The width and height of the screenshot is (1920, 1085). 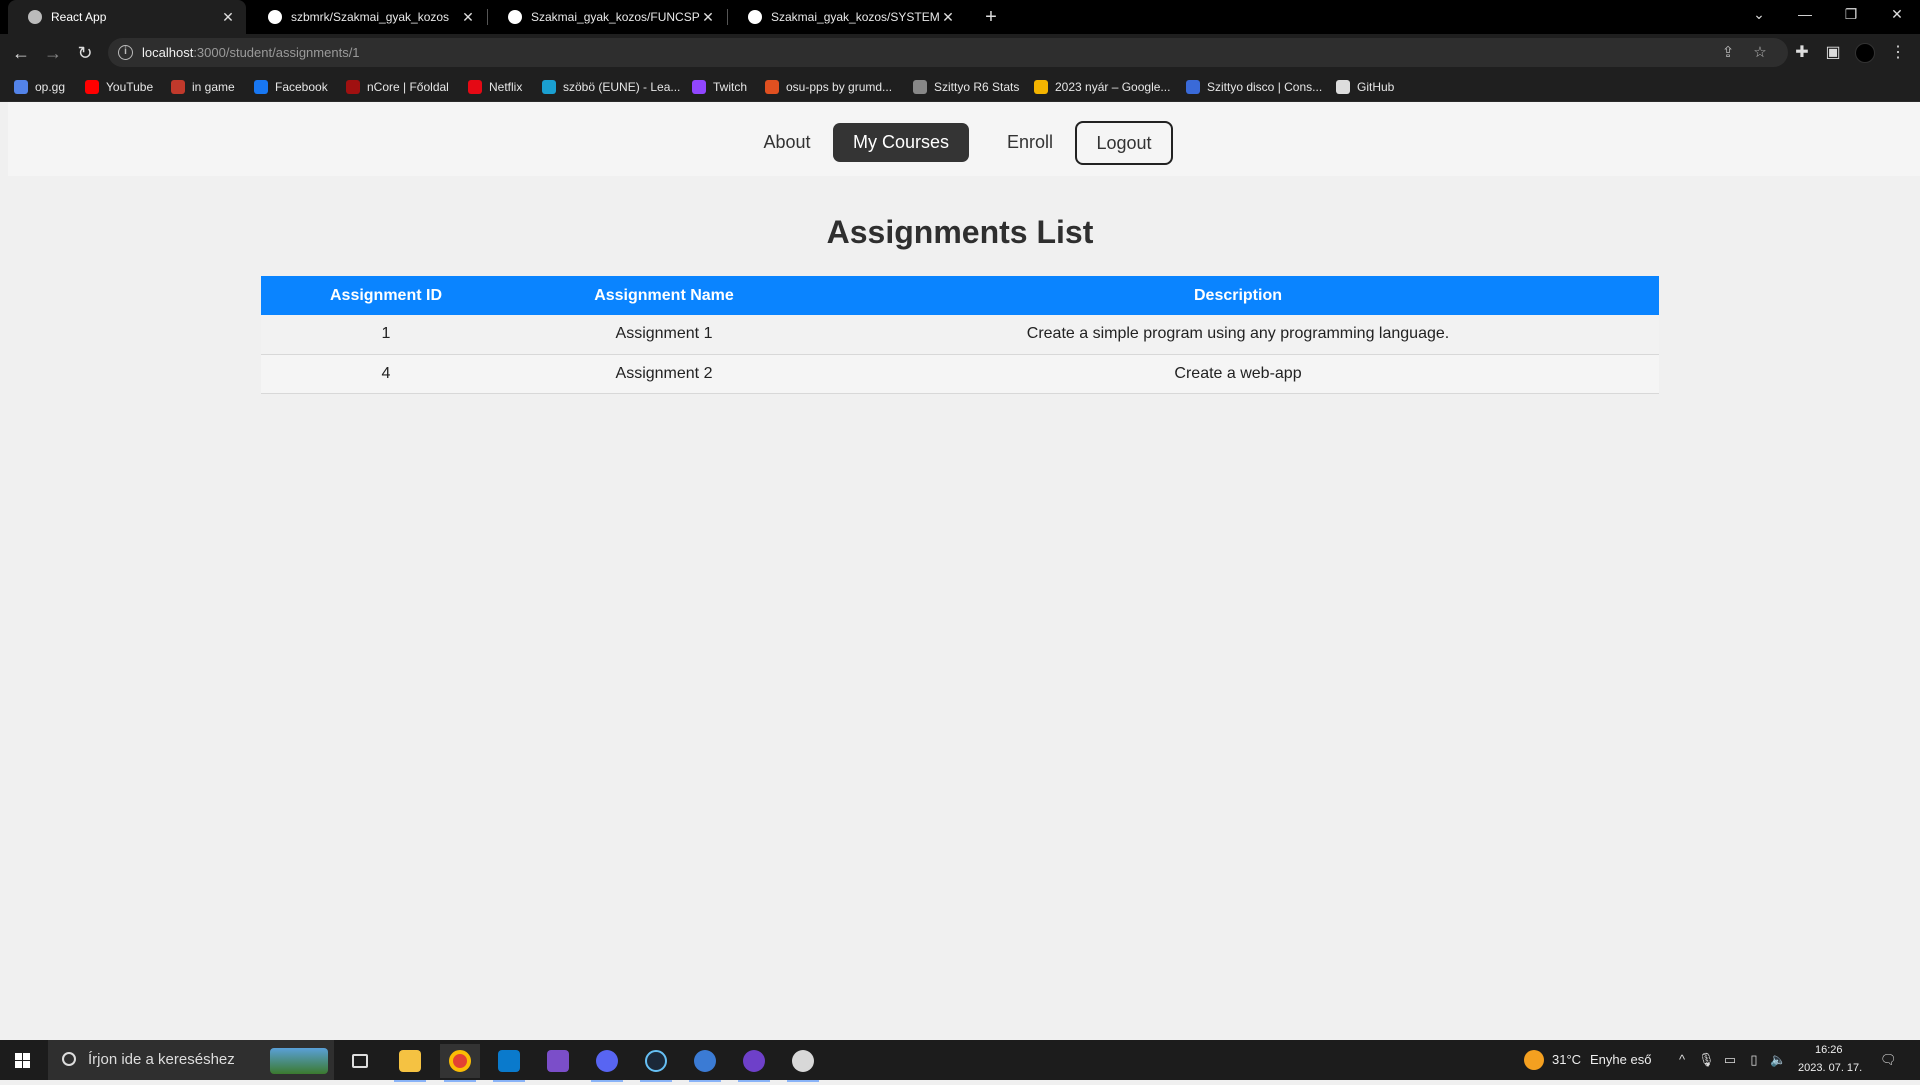 What do you see at coordinates (664, 335) in the screenshot?
I see `cell-assignment-name: Assignment 1` at bounding box center [664, 335].